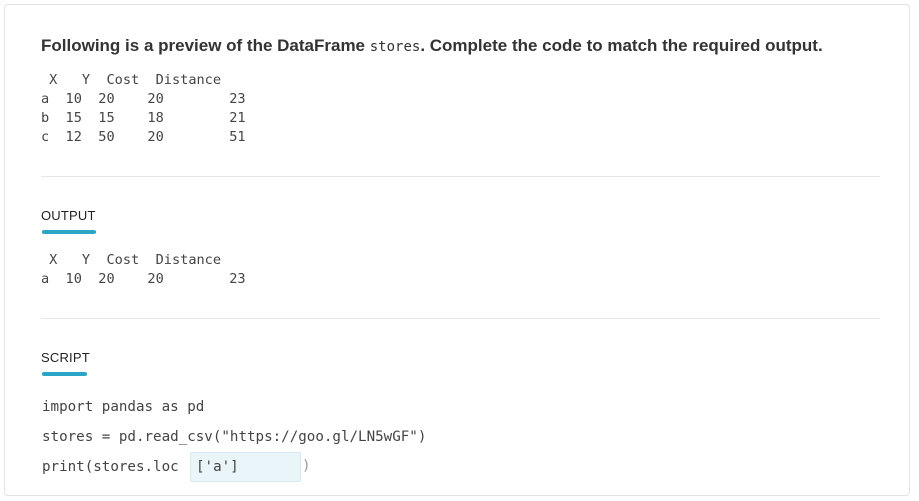 The width and height of the screenshot is (919, 501). Describe the element at coordinates (306, 466) in the screenshot. I see `code-close-paren: )` at that location.